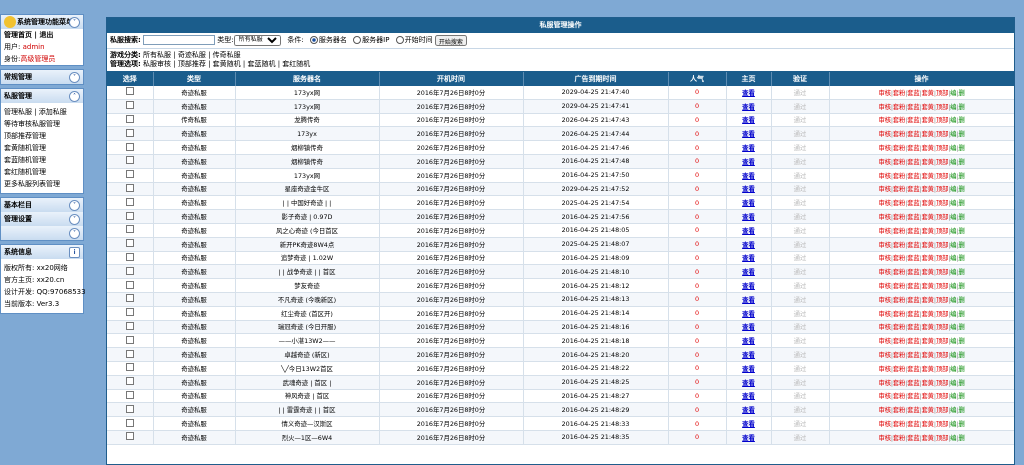 The image size is (1024, 465). I want to click on search-button: 开始搜索, so click(450, 40).